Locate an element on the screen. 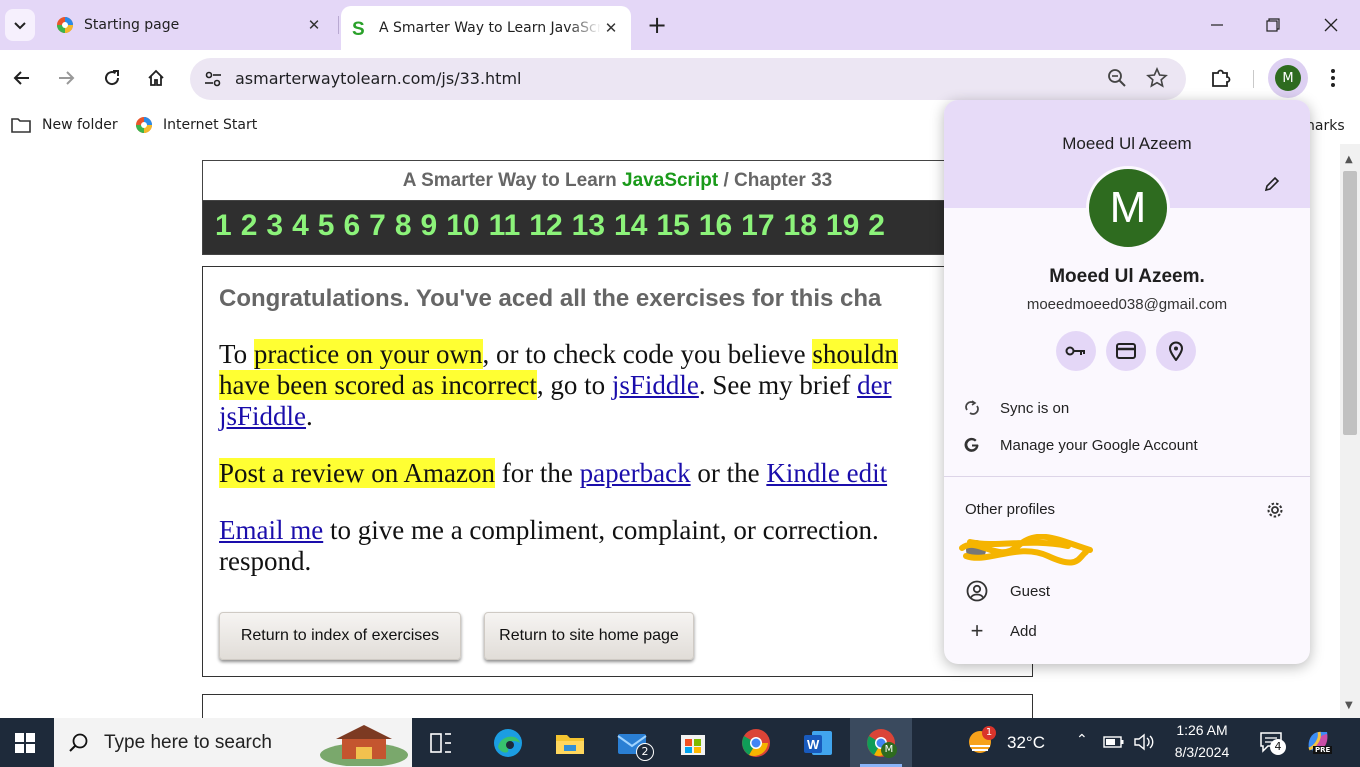 The width and height of the screenshot is (1360, 767). show-hidden-icons-chevron-icon: ⌃ is located at coordinates (1082, 740).